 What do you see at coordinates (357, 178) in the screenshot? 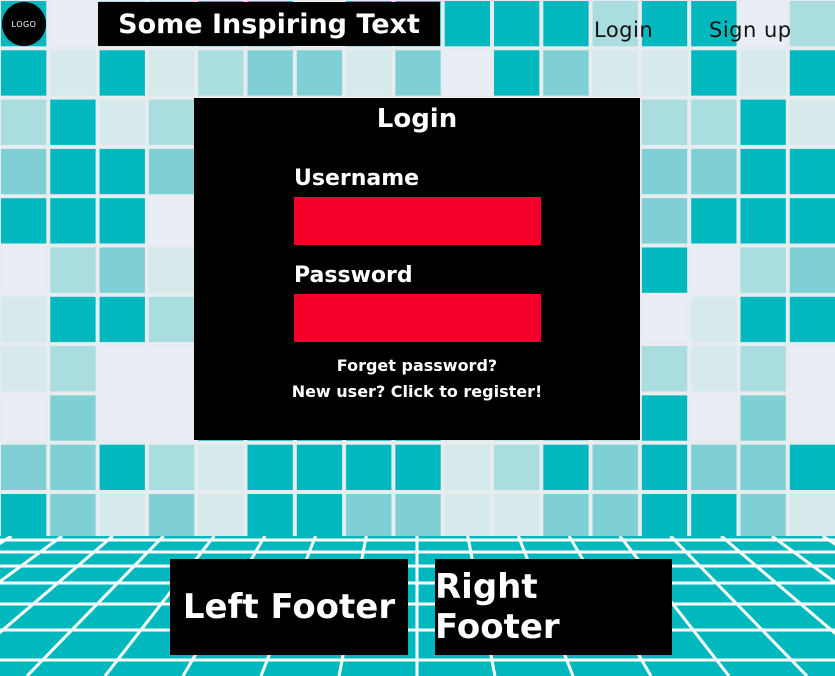
I see `username-label: Username` at bounding box center [357, 178].